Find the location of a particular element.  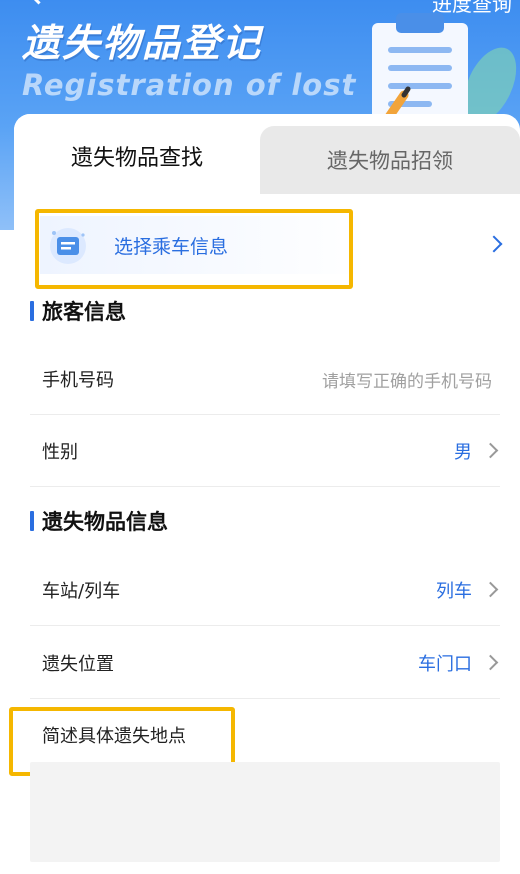

lost-location-description-textarea is located at coordinates (265, 812).